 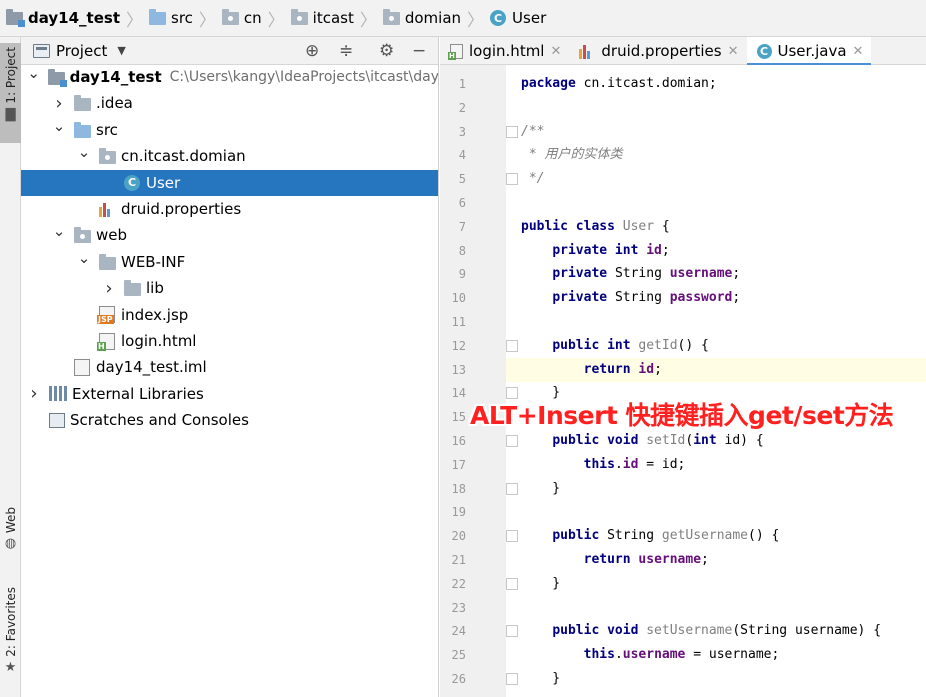 What do you see at coordinates (462, 84) in the screenshot?
I see `line-number: 1` at bounding box center [462, 84].